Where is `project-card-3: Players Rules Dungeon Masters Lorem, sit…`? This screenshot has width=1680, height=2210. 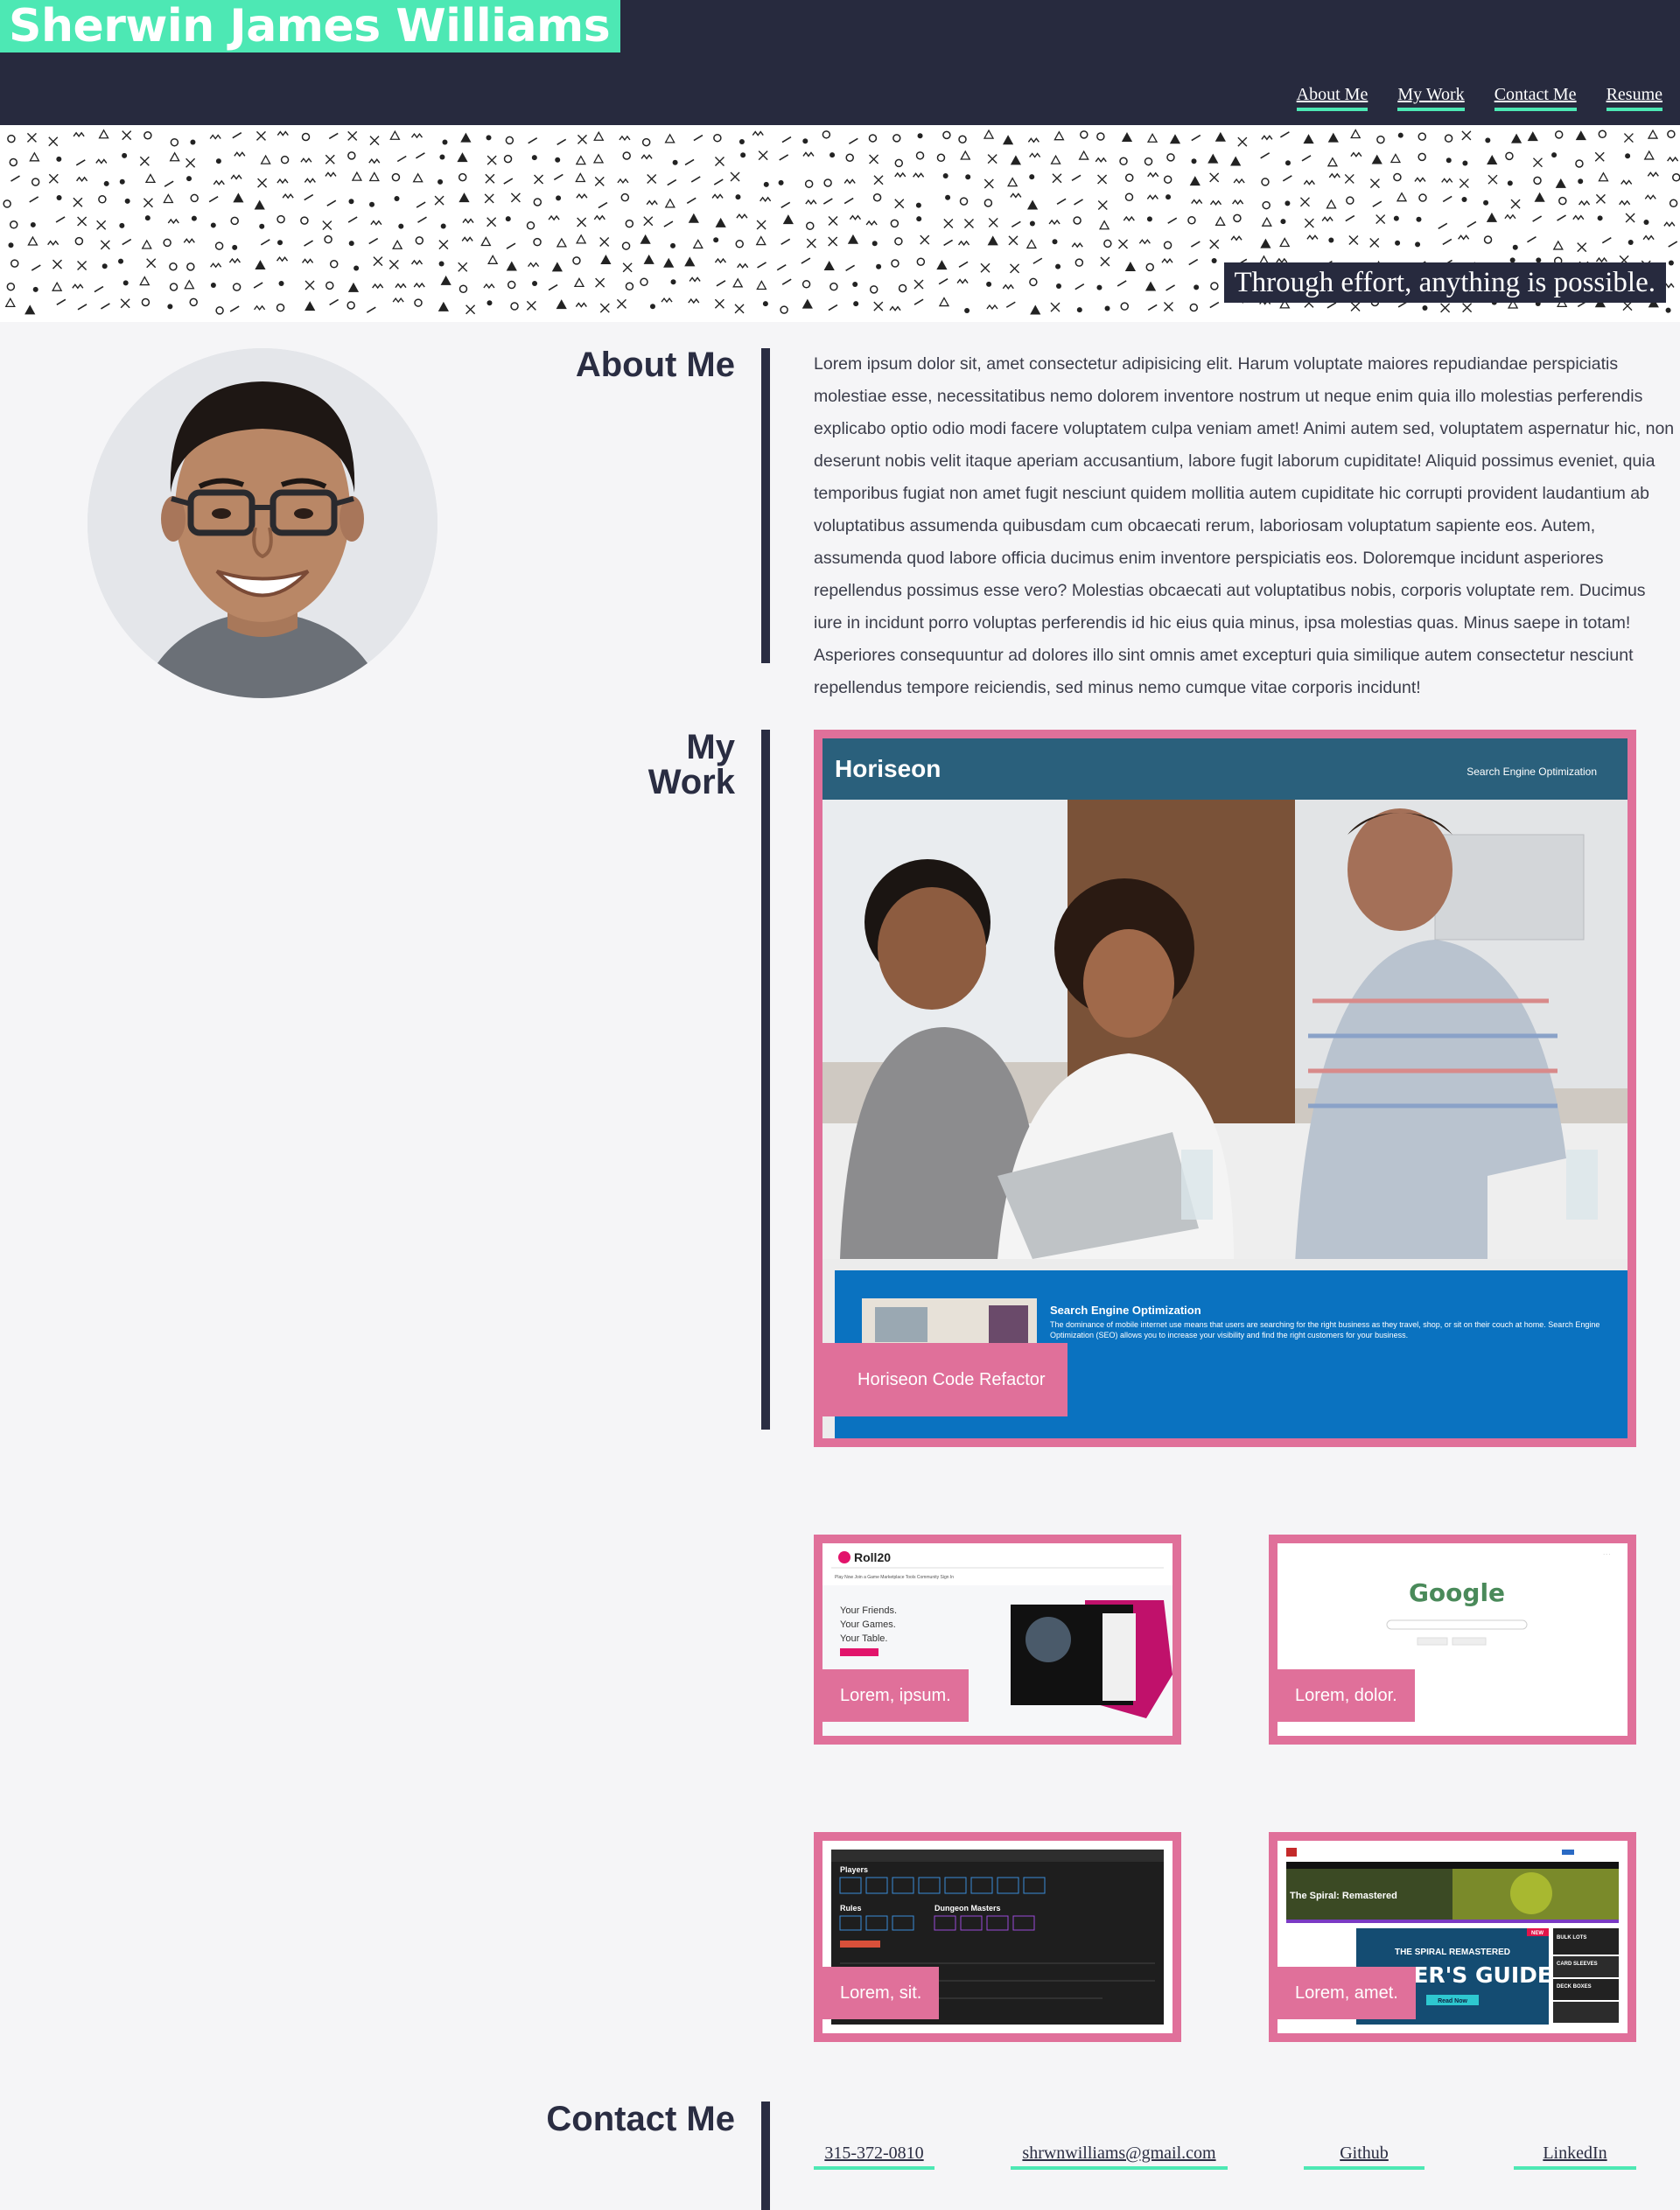
project-card-3: Players Rules Dungeon Masters Lorem, sit… is located at coordinates (997, 1937).